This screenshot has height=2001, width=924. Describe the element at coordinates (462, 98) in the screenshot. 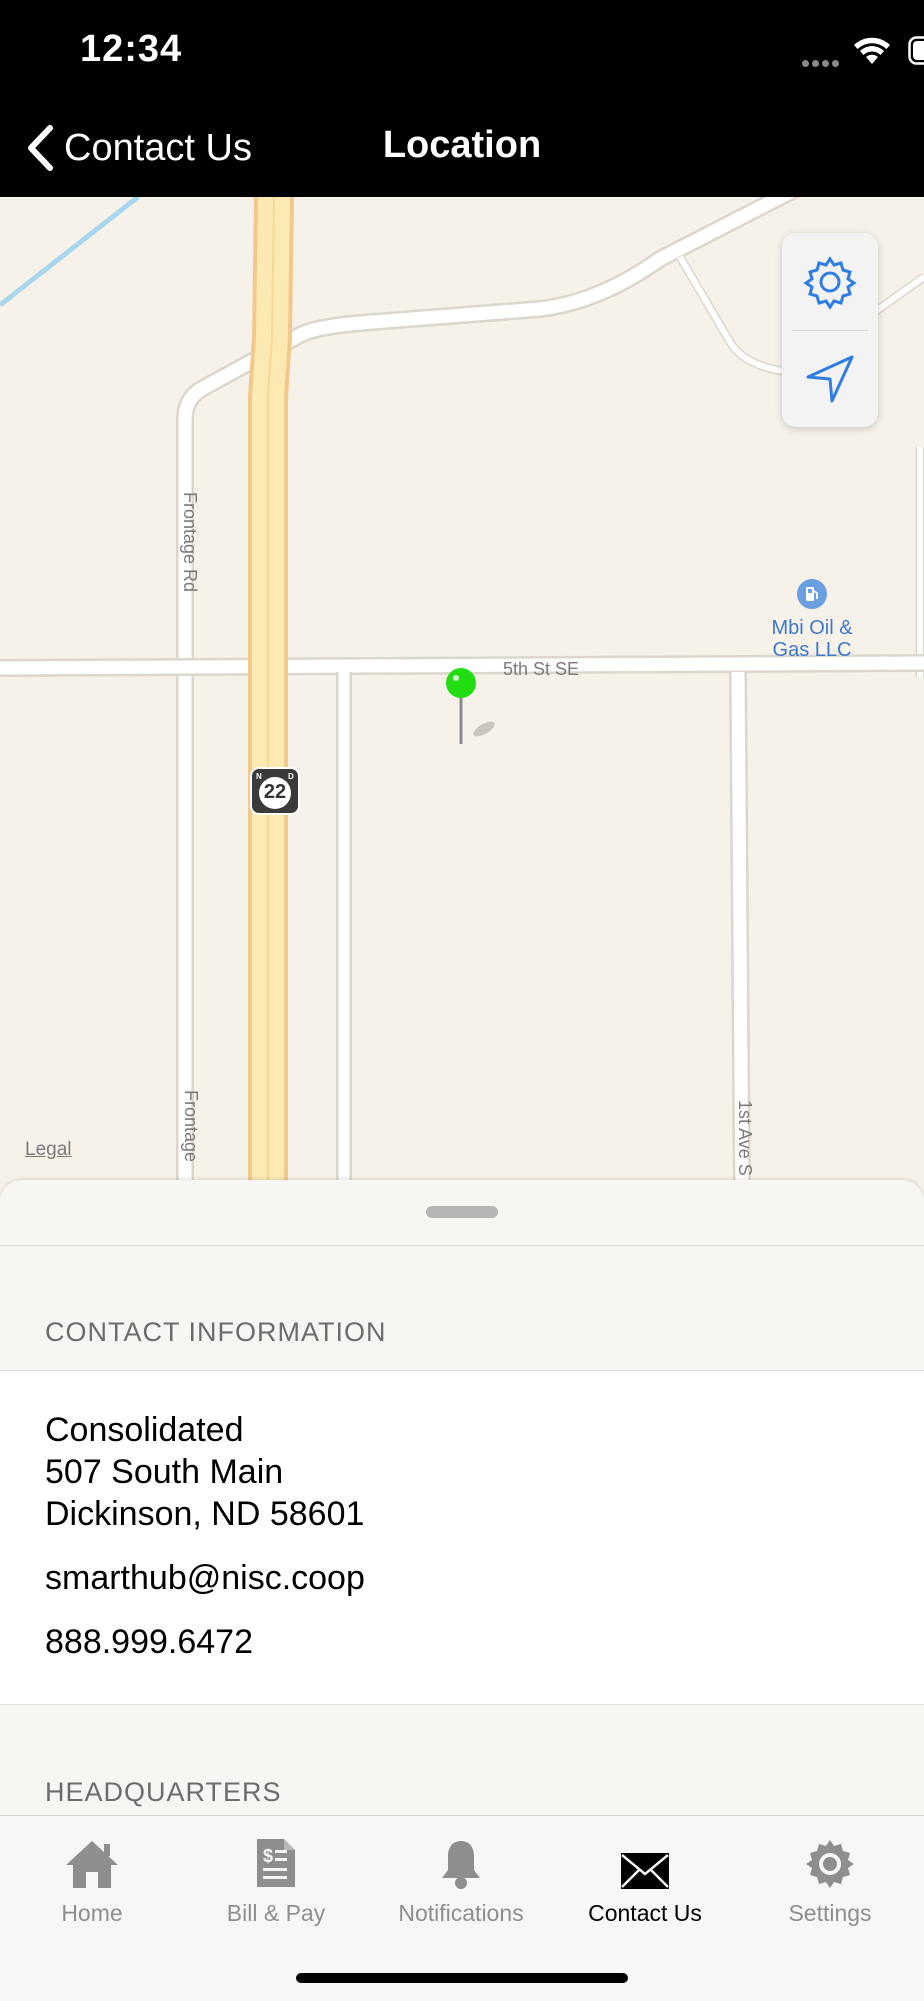

I see `top-bar: 12:34 Contact Us Location` at that location.